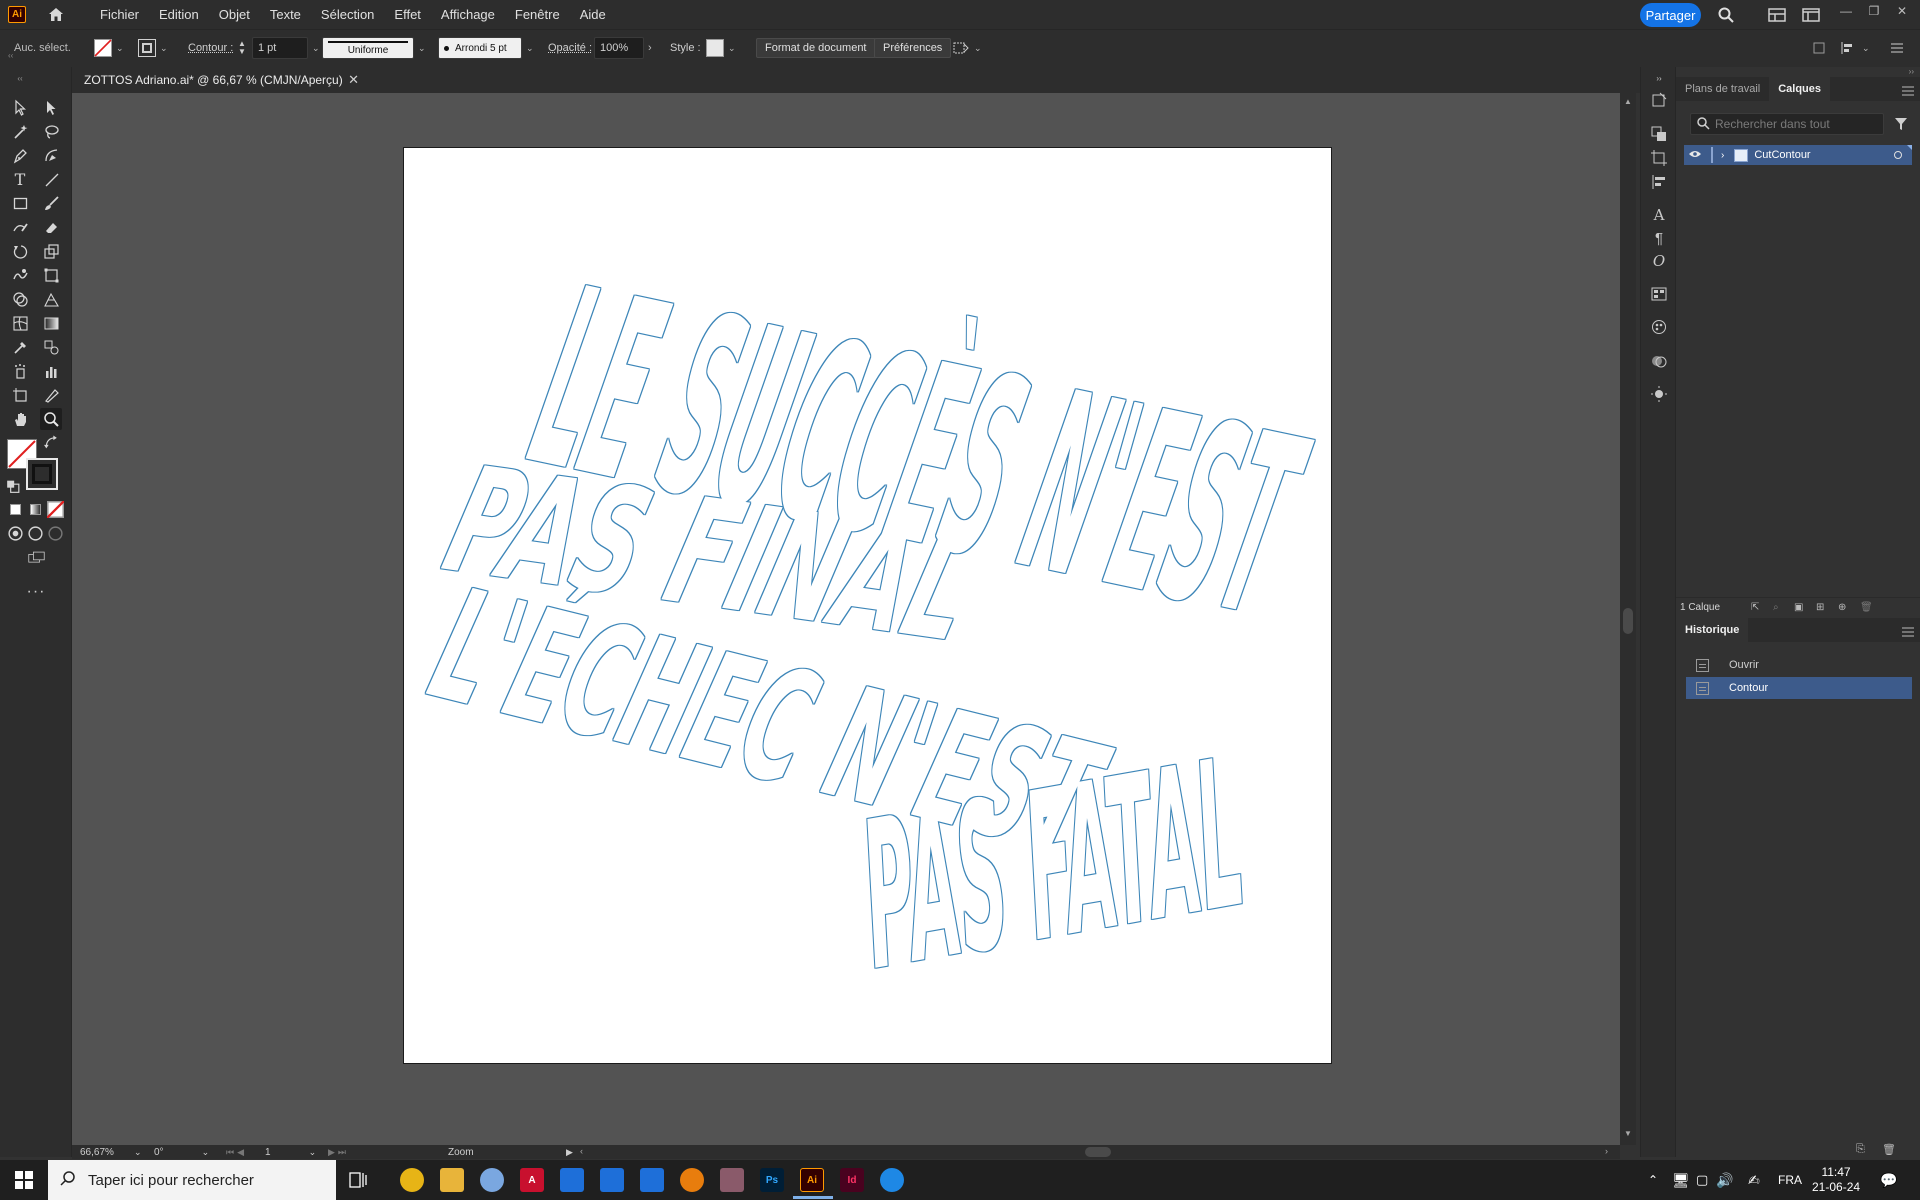  I want to click on delete-layer-icon: 🗑, so click(1866, 607).